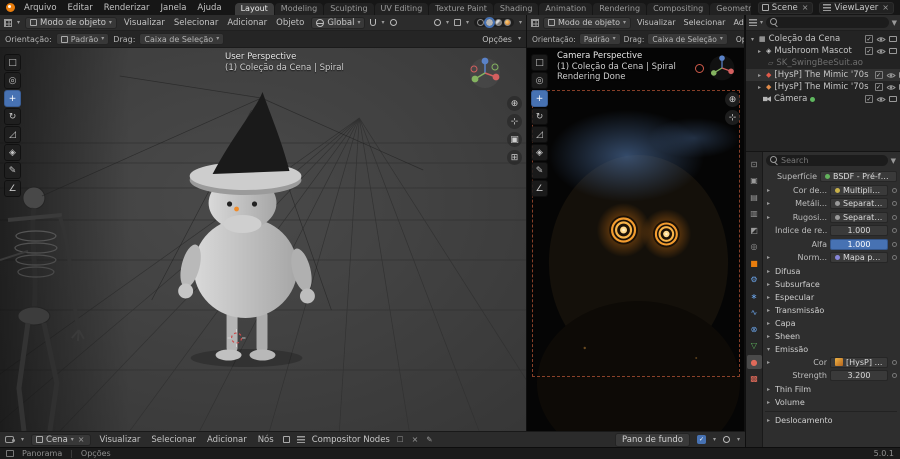 This screenshot has height=459, width=900. What do you see at coordinates (254, 8) in the screenshot?
I see `tab-layout: Layout` at bounding box center [254, 8].